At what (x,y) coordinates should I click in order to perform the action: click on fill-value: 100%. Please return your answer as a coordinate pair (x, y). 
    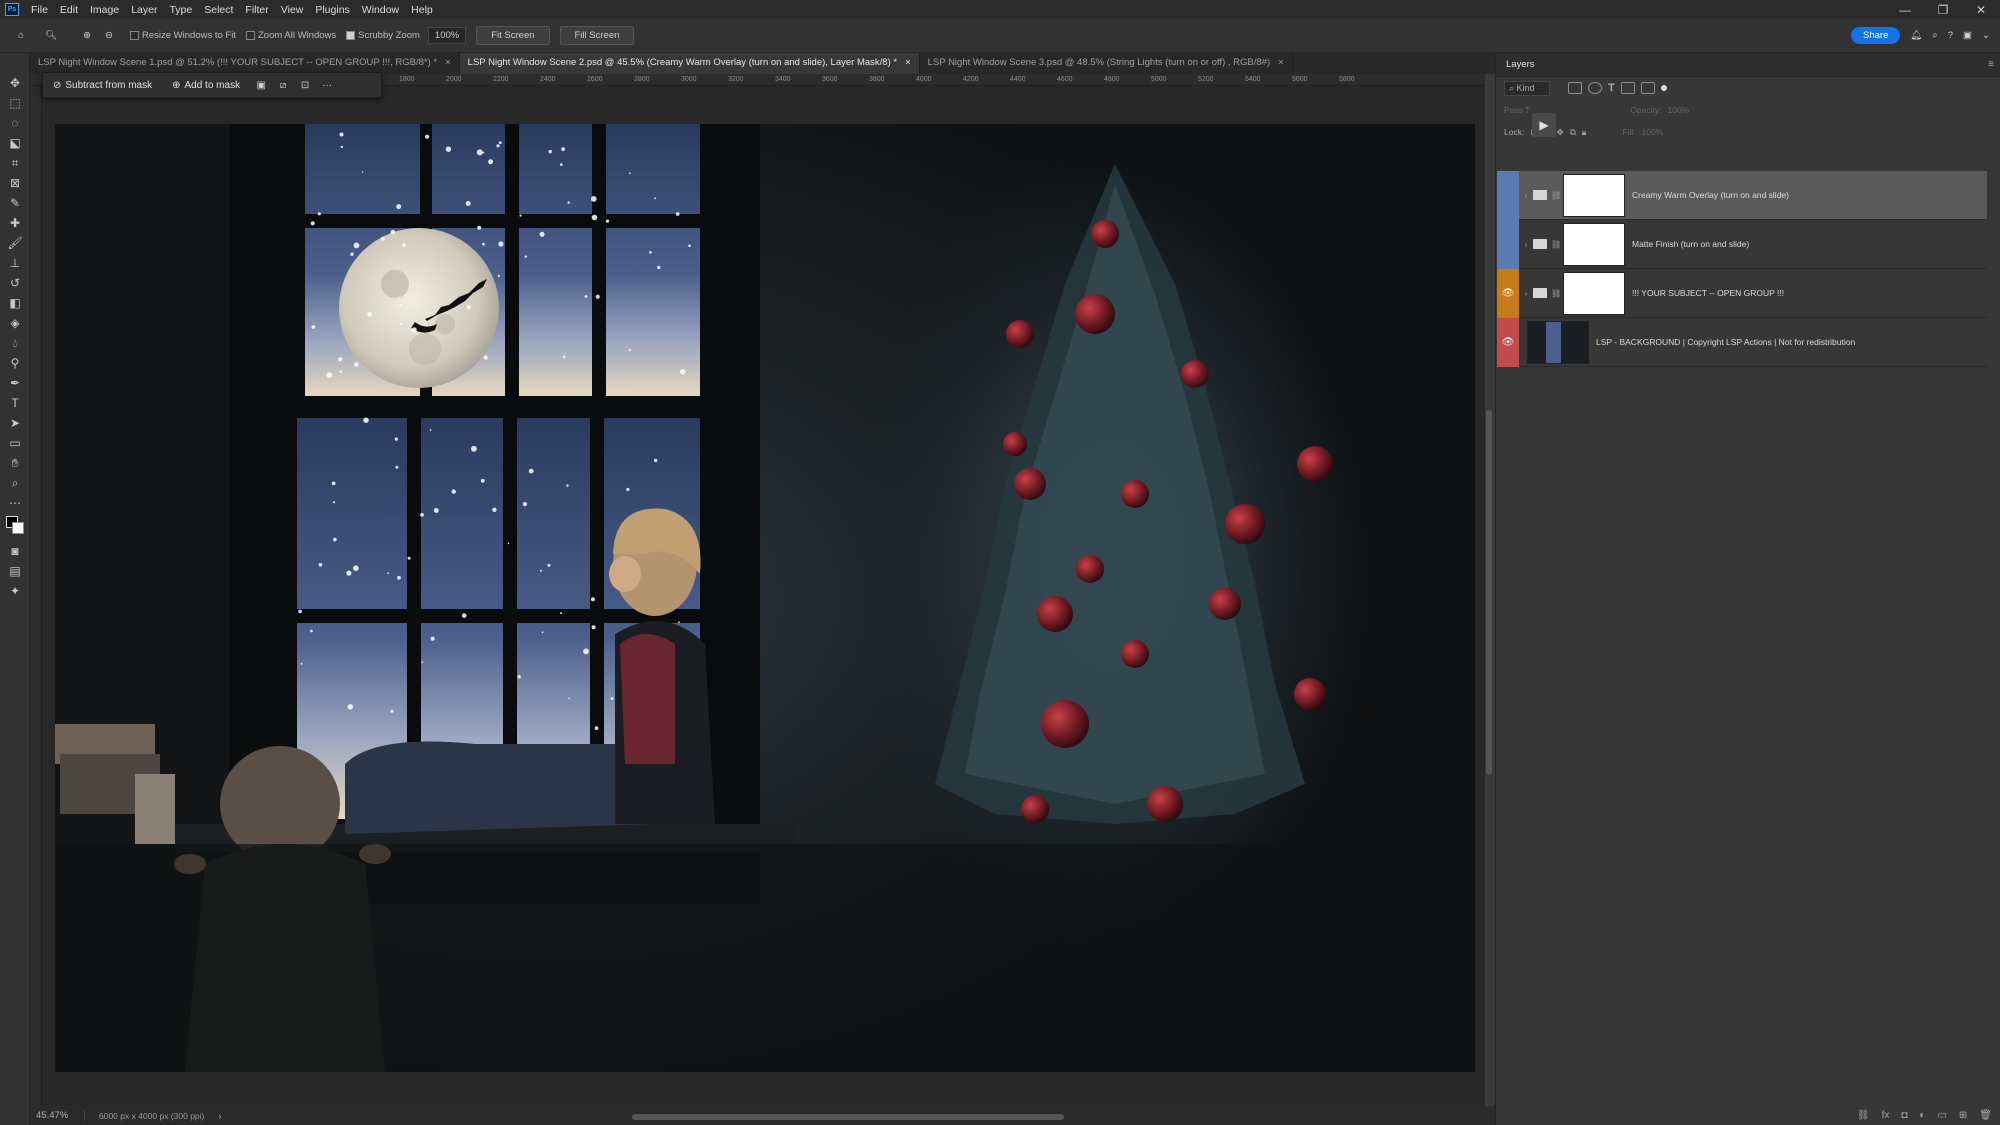
    Looking at the image, I should click on (1653, 132).